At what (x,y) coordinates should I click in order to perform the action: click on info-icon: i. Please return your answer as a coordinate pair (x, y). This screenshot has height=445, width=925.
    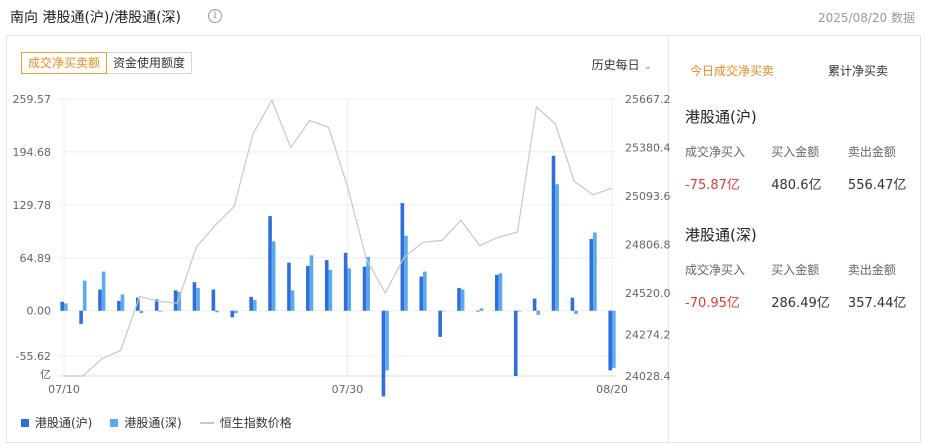
    Looking at the image, I should click on (215, 16).